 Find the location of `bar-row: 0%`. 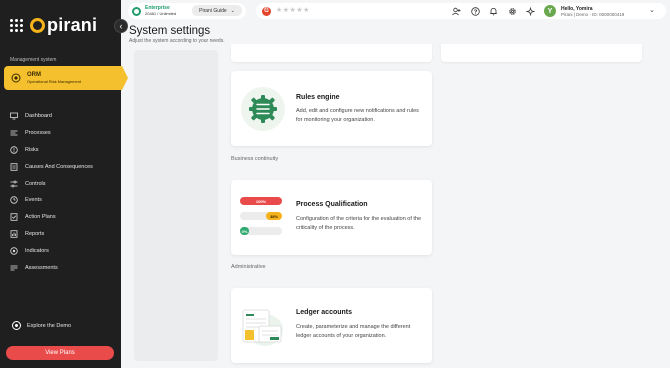

bar-row: 0% is located at coordinates (261, 231).